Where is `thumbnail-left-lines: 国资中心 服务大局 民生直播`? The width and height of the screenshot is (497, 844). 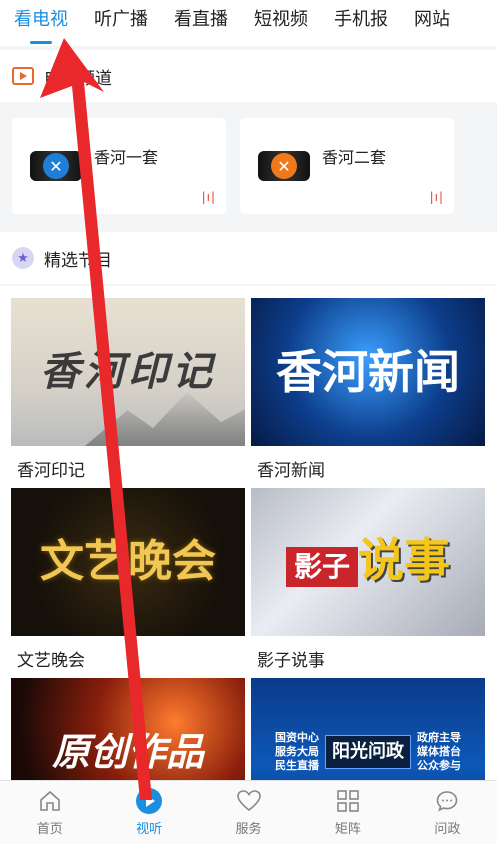 thumbnail-left-lines: 国资中心 服务大局 民生直播 is located at coordinates (297, 752).